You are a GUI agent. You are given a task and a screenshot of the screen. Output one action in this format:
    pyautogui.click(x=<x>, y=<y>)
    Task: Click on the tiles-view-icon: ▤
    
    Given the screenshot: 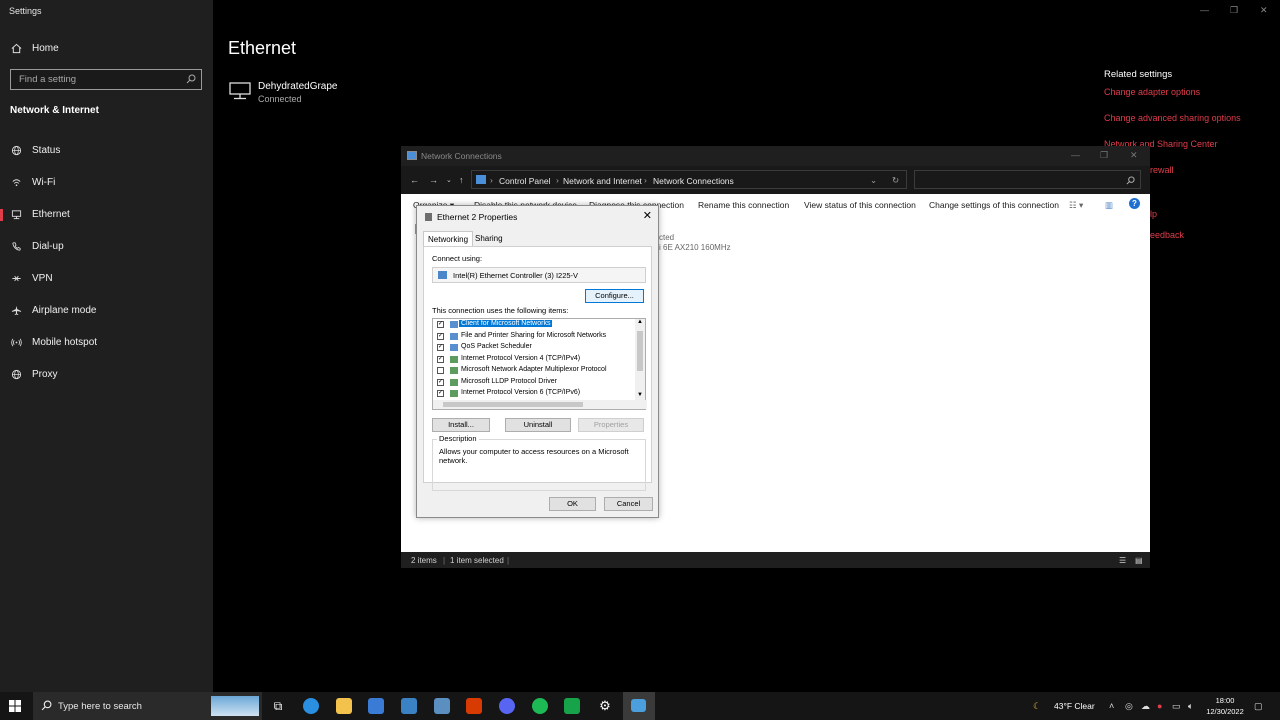 What is the action you would take?
    pyautogui.click(x=1139, y=560)
    